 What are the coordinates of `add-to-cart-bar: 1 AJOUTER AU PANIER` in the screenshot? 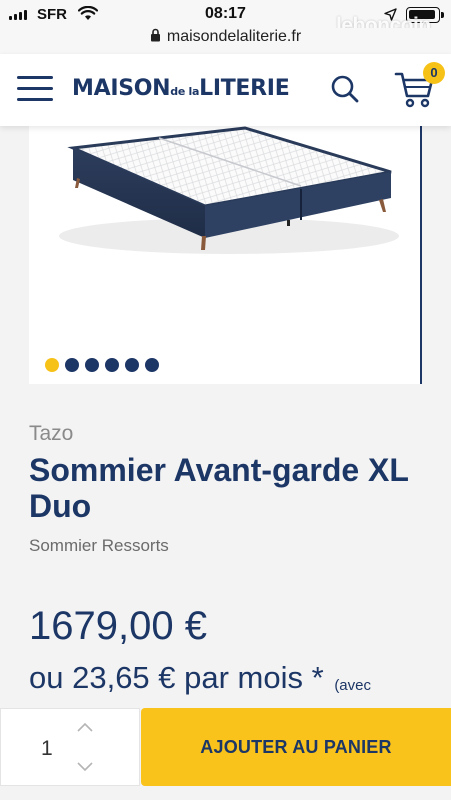 It's located at (225, 747).